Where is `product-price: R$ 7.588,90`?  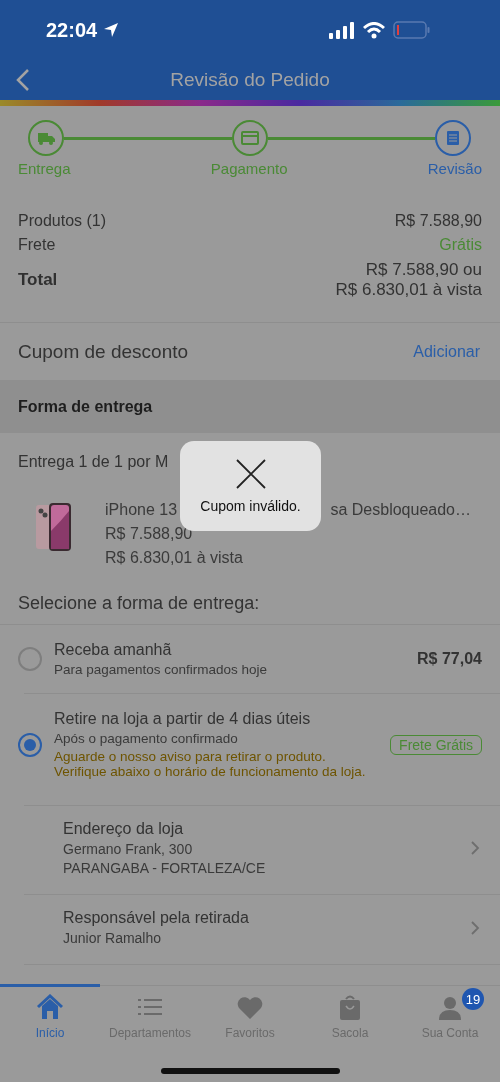
product-price: R$ 7.588,90 is located at coordinates (149, 534).